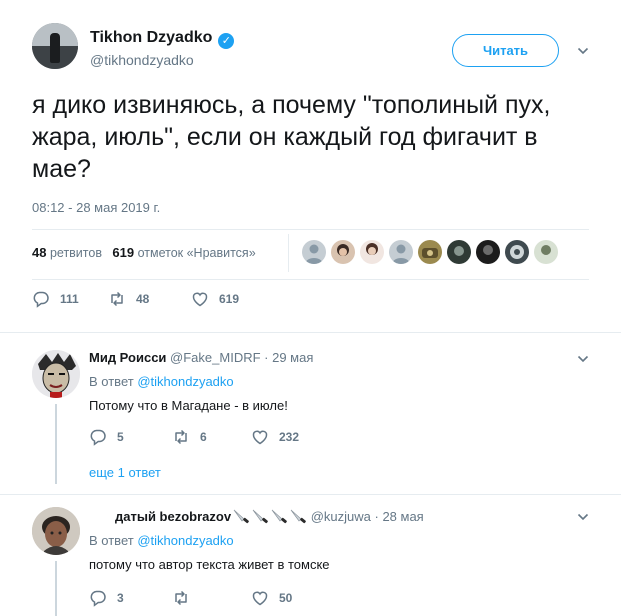 The height and width of the screenshot is (616, 621). Describe the element at coordinates (173, 516) in the screenshot. I see `reply-author-name: датый bezobrazov` at that location.